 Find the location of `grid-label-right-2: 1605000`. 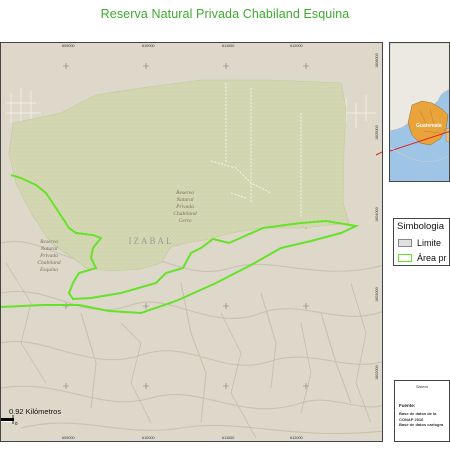

grid-label-right-2: 1605000 is located at coordinates (377, 132).